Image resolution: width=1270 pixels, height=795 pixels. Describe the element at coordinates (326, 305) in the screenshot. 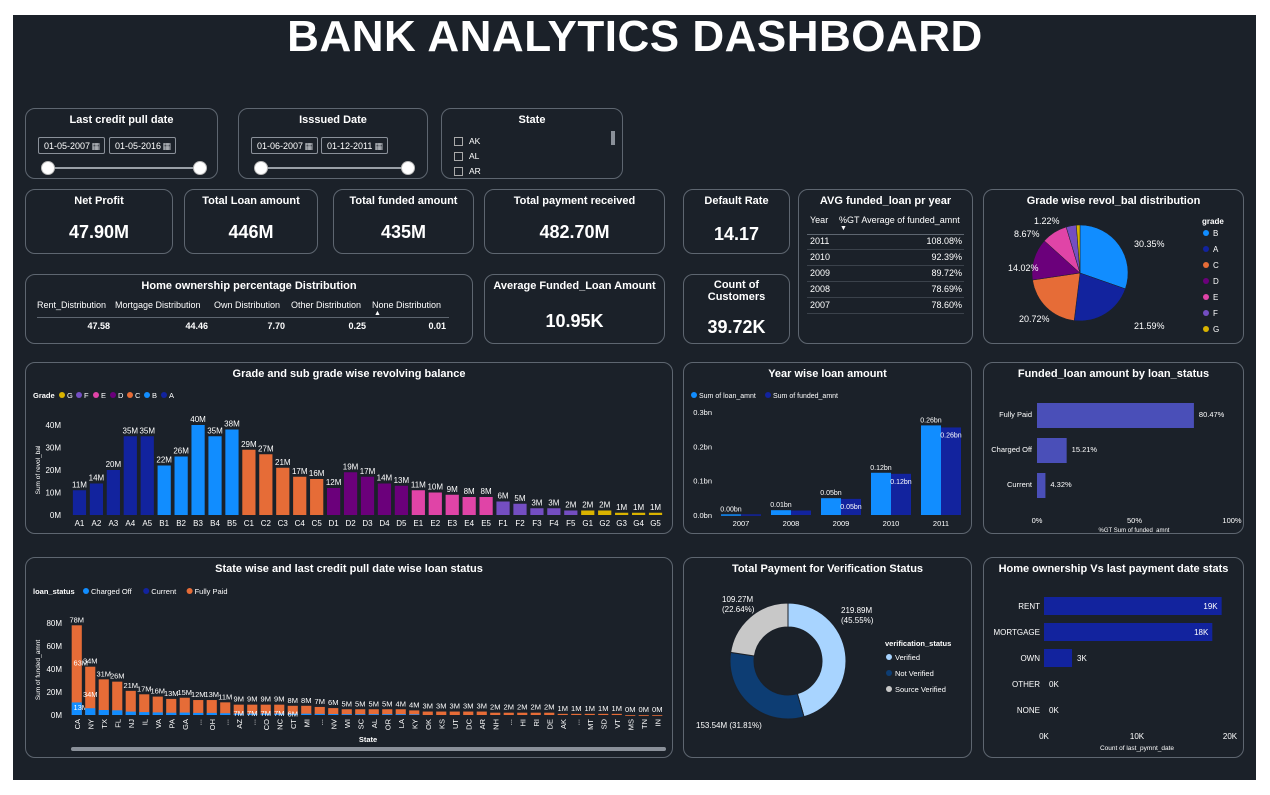

I see `column-header: Other Distribution` at that location.